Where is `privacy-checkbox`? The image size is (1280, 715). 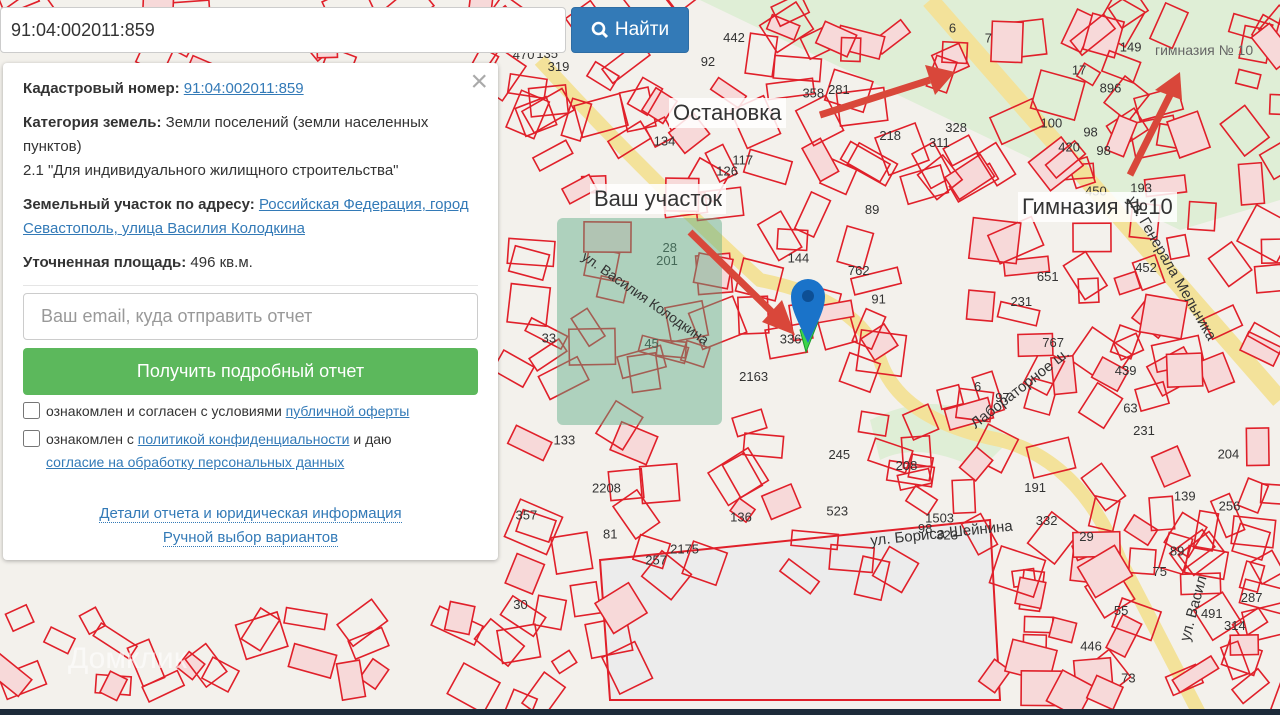 privacy-checkbox is located at coordinates (31, 438).